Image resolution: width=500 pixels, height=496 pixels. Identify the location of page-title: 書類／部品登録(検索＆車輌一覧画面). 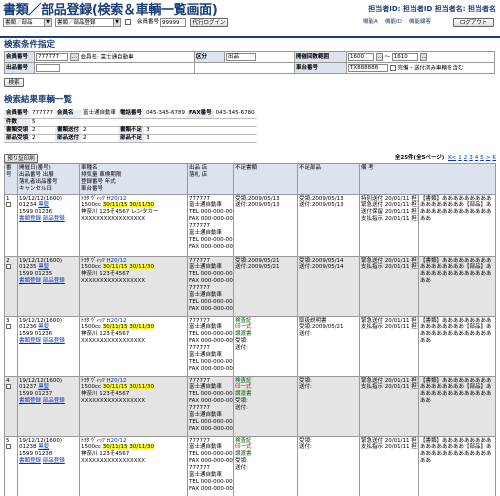
(110, 10).